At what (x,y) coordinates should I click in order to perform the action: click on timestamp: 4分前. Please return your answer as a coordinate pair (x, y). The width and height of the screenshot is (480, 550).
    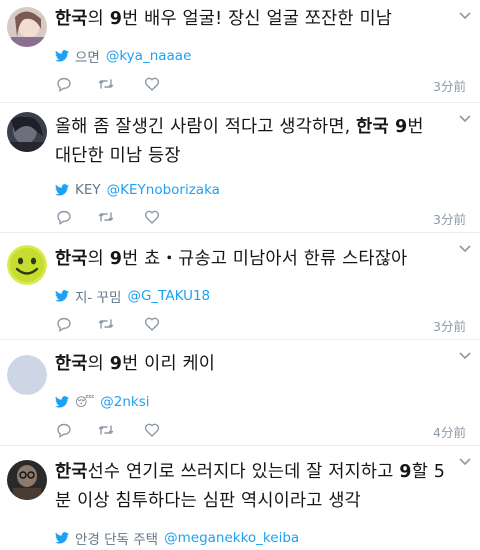
    Looking at the image, I should click on (449, 431).